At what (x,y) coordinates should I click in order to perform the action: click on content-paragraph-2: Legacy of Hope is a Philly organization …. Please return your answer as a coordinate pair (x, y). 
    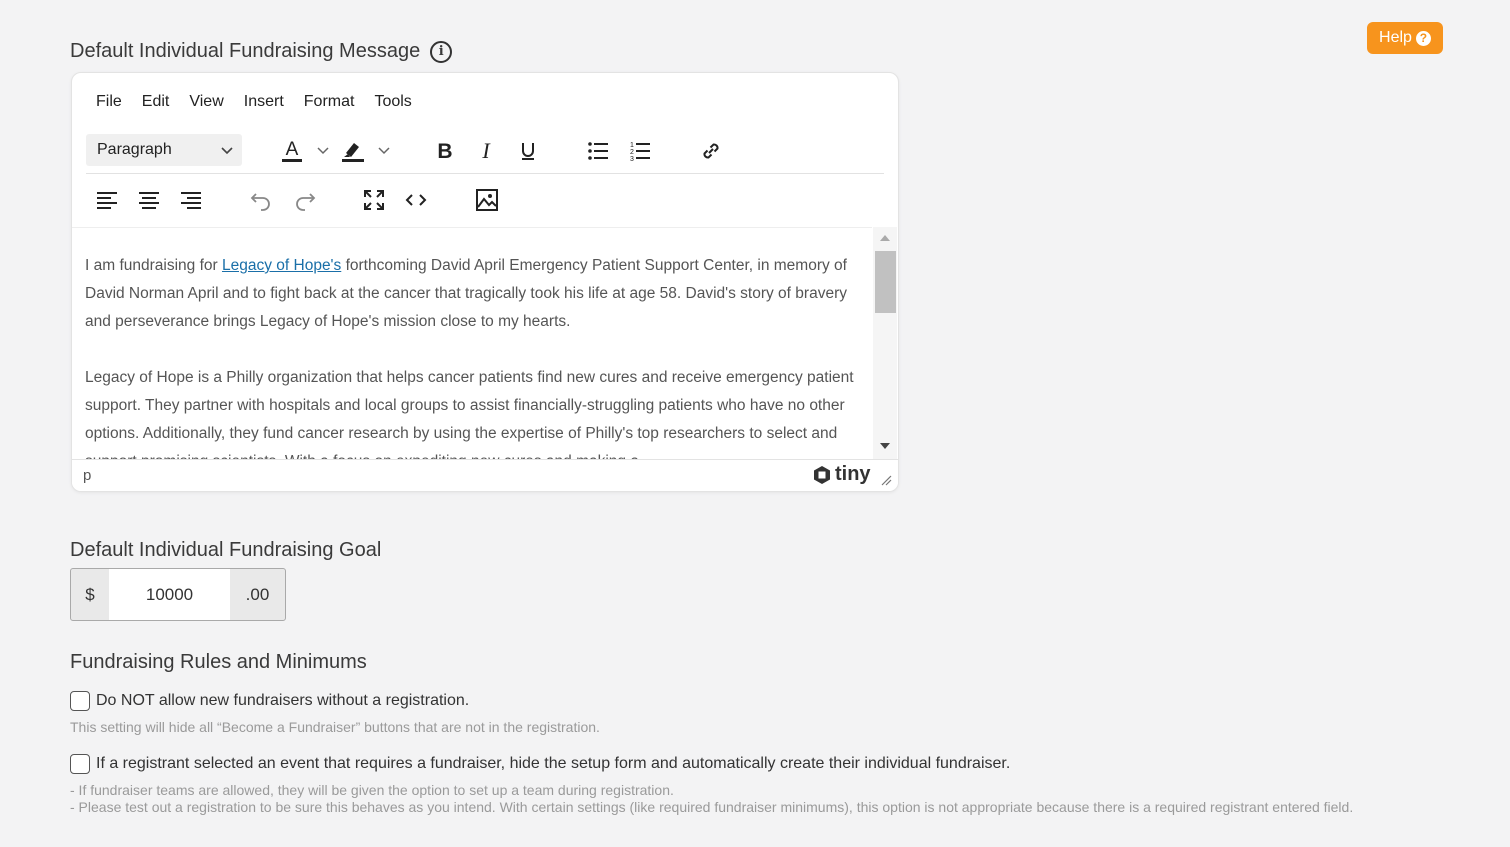
    Looking at the image, I should click on (469, 414).